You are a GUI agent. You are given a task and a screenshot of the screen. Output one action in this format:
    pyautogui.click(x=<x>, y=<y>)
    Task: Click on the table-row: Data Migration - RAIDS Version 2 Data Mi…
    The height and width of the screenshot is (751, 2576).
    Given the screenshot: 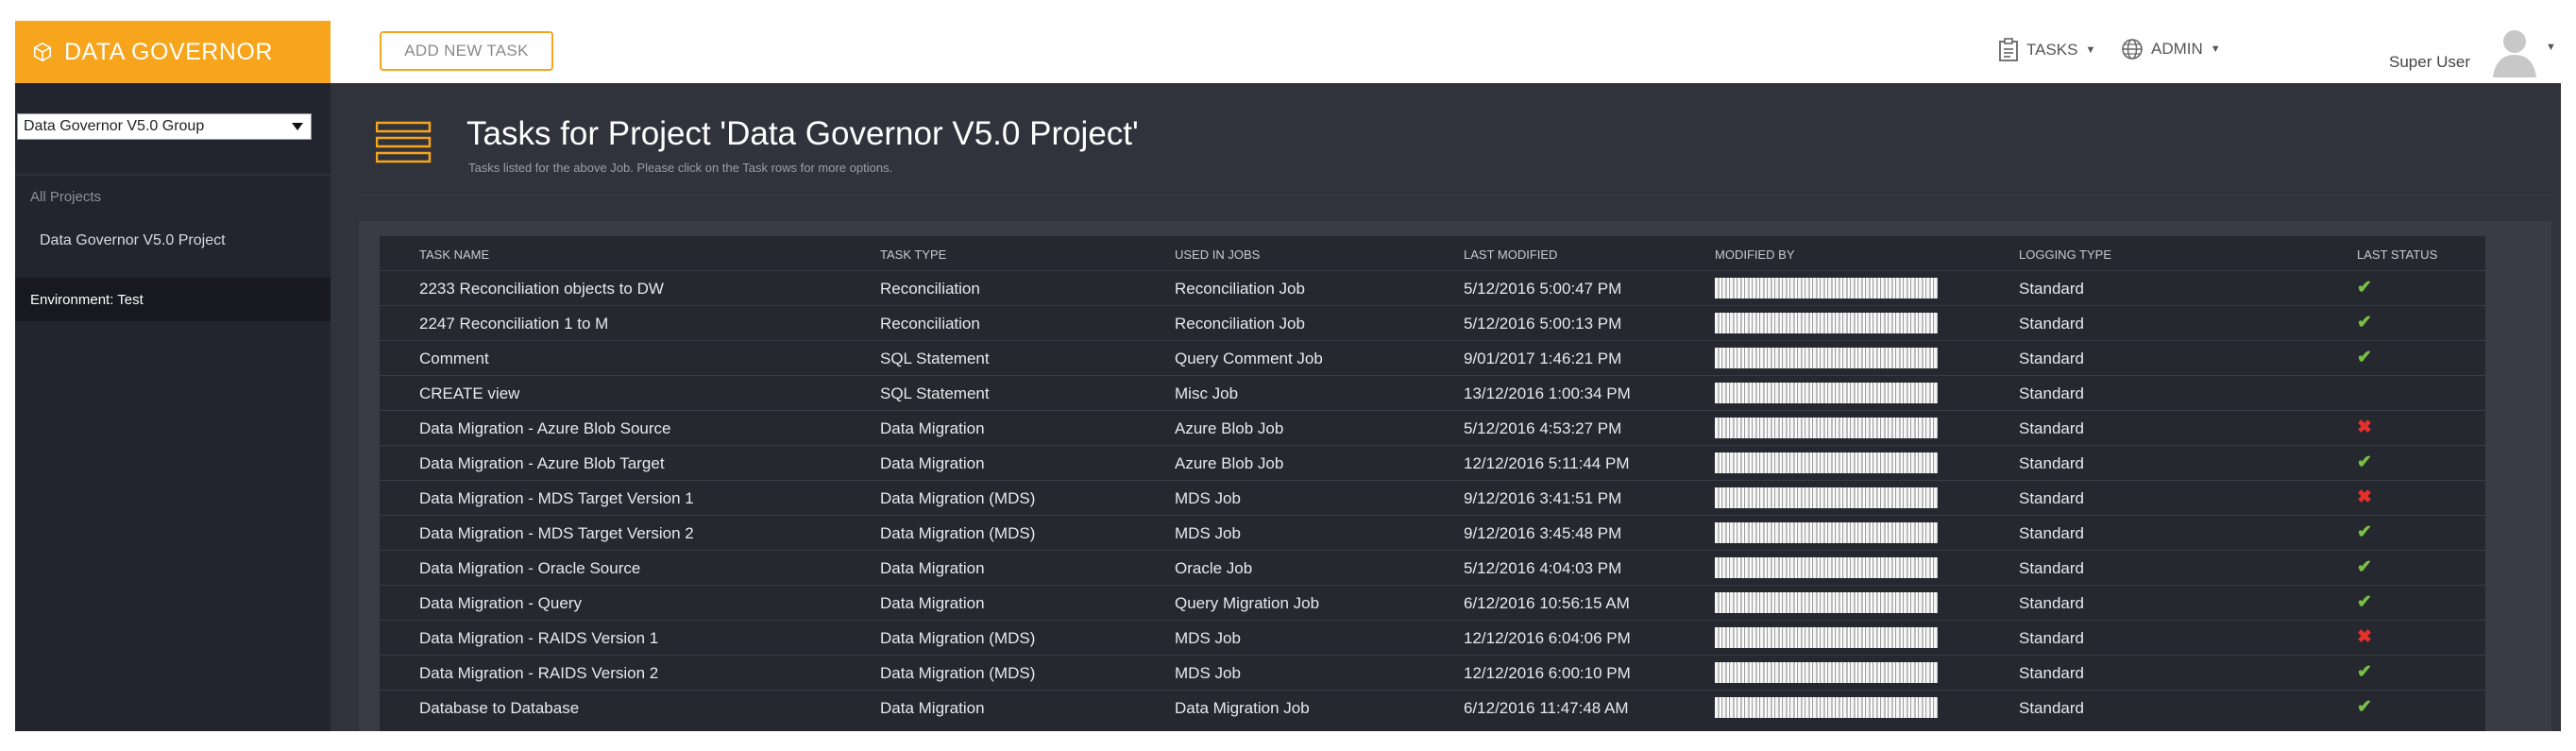 What is the action you would take?
    pyautogui.click(x=1432, y=672)
    